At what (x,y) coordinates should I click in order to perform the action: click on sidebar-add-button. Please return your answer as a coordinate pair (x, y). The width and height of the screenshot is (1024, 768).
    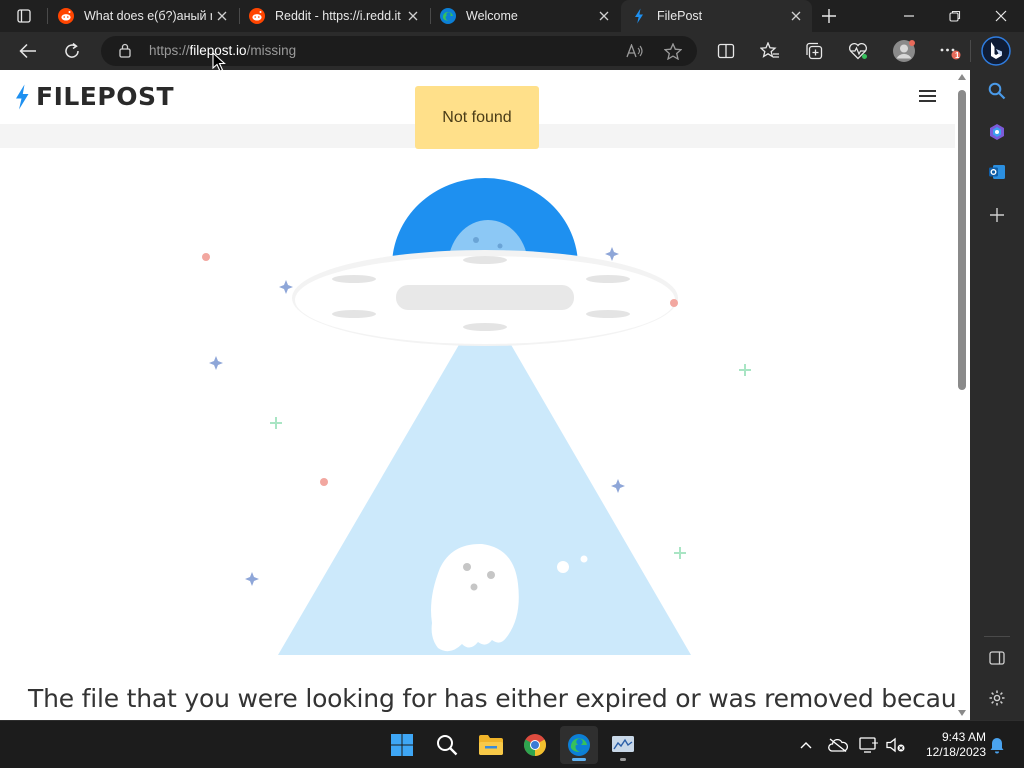
    Looking at the image, I should click on (997, 215).